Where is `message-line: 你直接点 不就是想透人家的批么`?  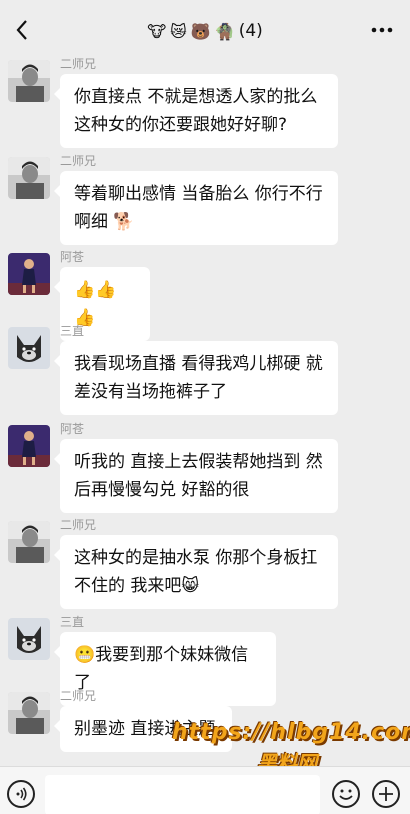
message-line: 你直接点 不就是想透人家的批么 is located at coordinates (196, 97).